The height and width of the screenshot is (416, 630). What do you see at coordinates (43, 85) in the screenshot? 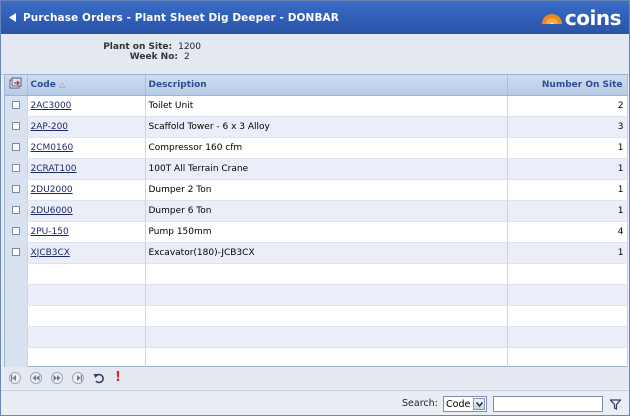
I see `code-header-label: Code` at bounding box center [43, 85].